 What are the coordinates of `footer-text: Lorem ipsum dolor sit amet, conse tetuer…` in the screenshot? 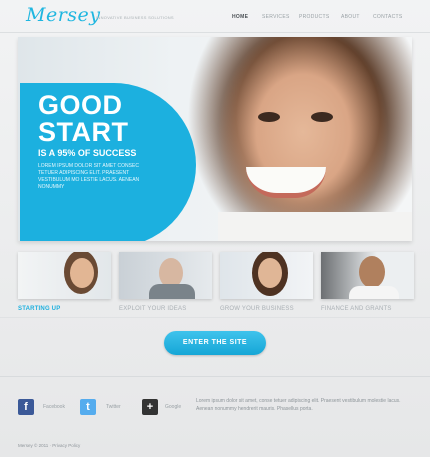 It's located at (298, 405).